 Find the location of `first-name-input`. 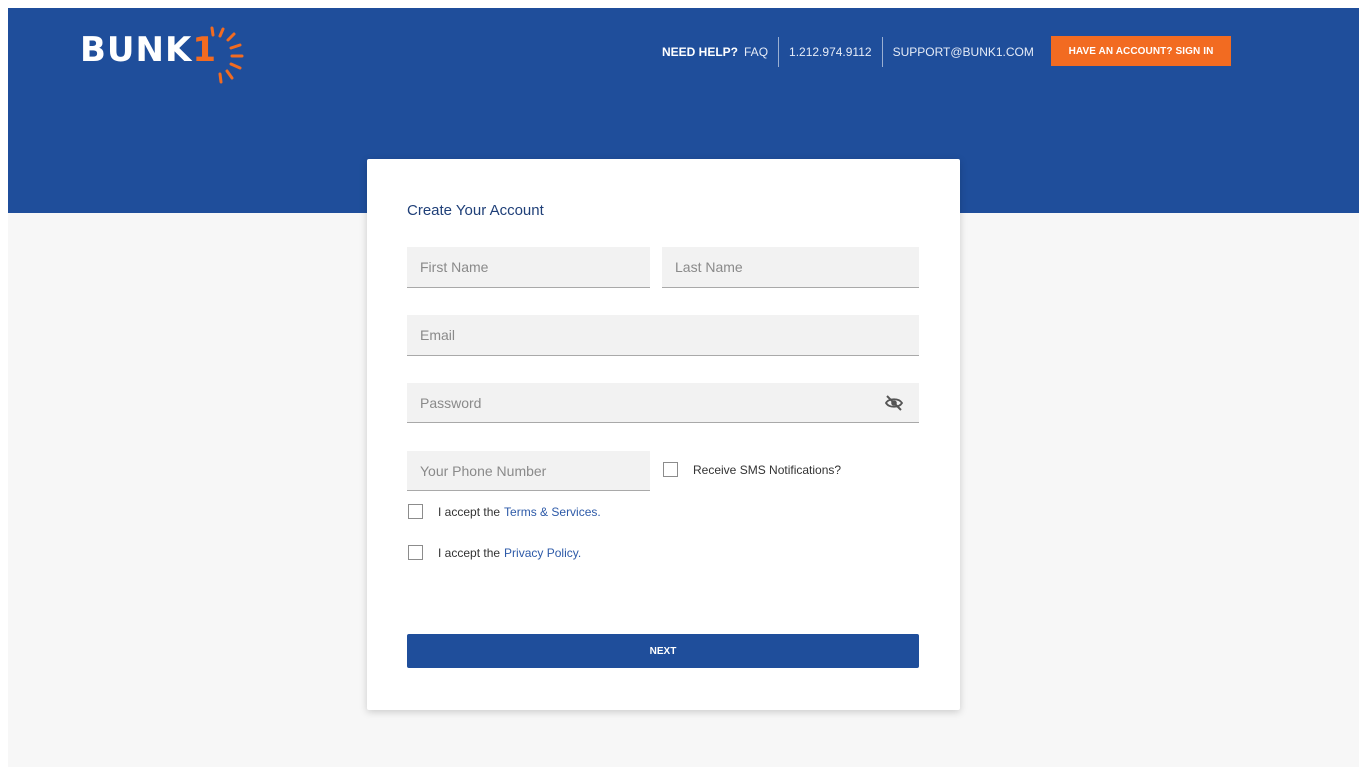

first-name-input is located at coordinates (528, 267).